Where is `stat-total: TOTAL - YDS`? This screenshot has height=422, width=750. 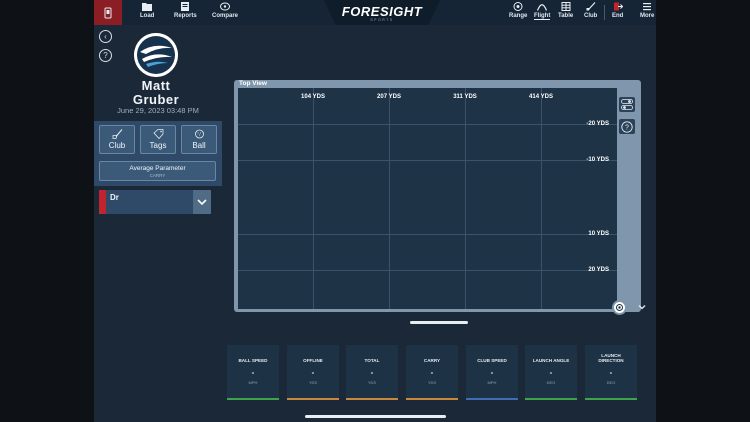
stat-total: TOTAL - YDS is located at coordinates (372, 372).